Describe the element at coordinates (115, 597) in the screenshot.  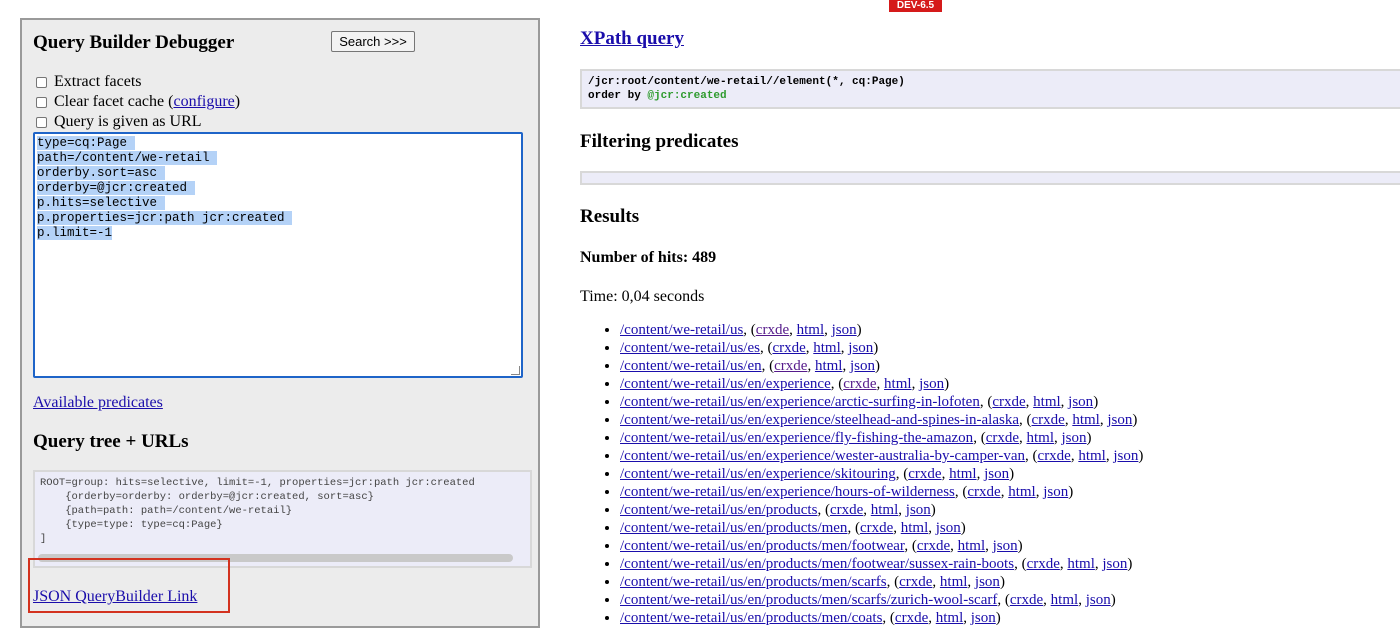
I see `json-querybuilder-link: JSON QueryBuilder Link` at that location.